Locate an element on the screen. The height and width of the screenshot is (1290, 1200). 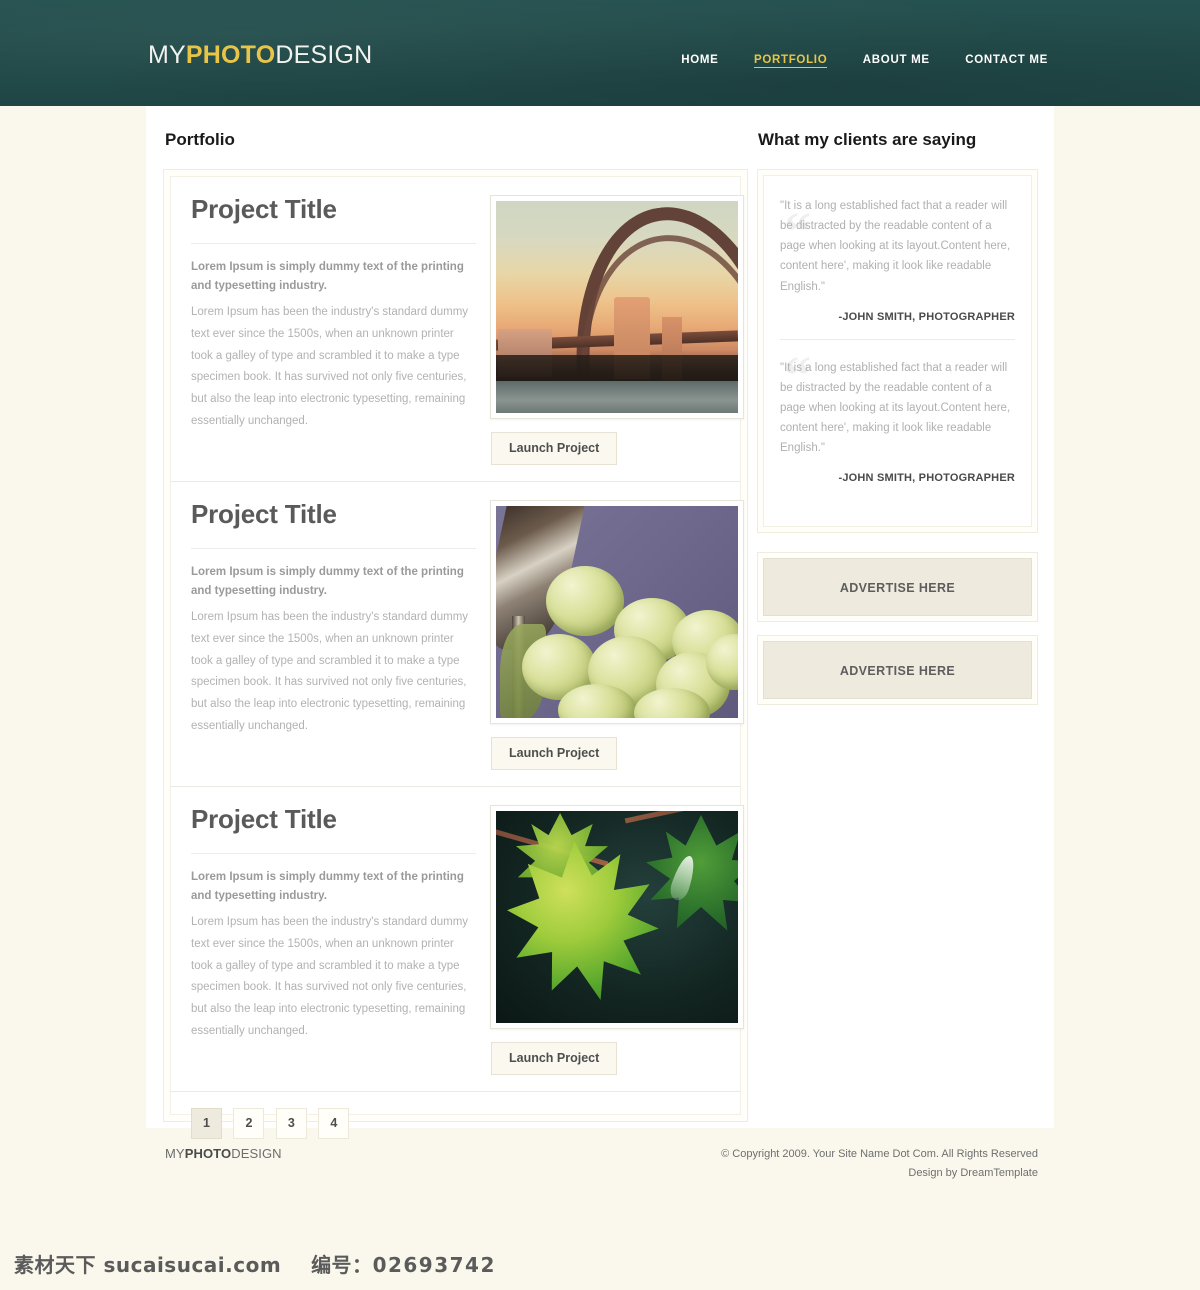
testimonials-heading: What my clients are saying is located at coordinates (867, 139).